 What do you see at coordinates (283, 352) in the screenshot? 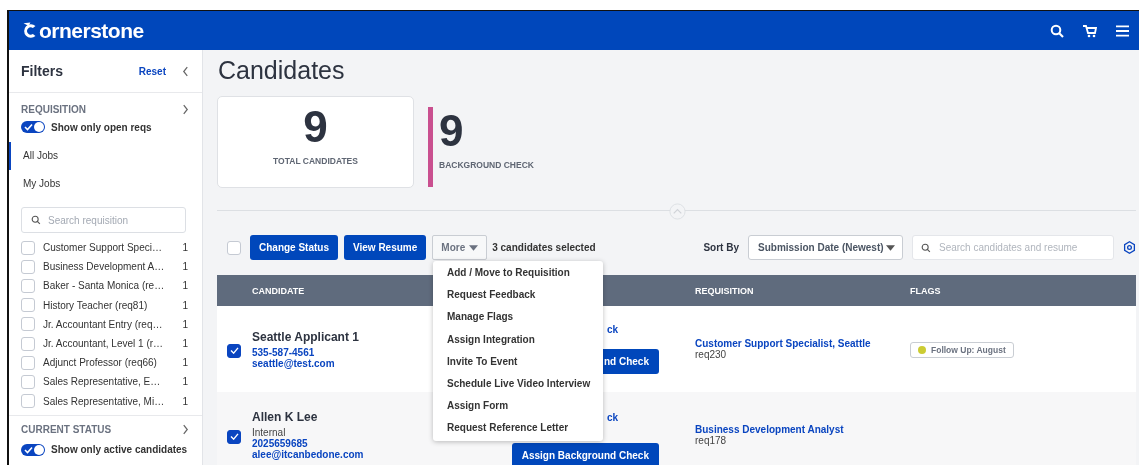
I see `phone-link: 535-587-4561` at bounding box center [283, 352].